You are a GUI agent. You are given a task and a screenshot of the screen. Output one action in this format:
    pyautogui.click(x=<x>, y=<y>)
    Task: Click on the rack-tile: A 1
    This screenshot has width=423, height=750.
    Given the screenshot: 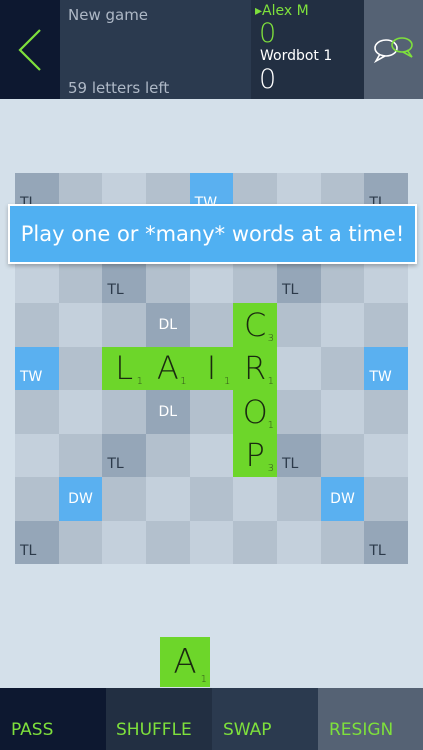 What is the action you would take?
    pyautogui.click(x=185, y=662)
    